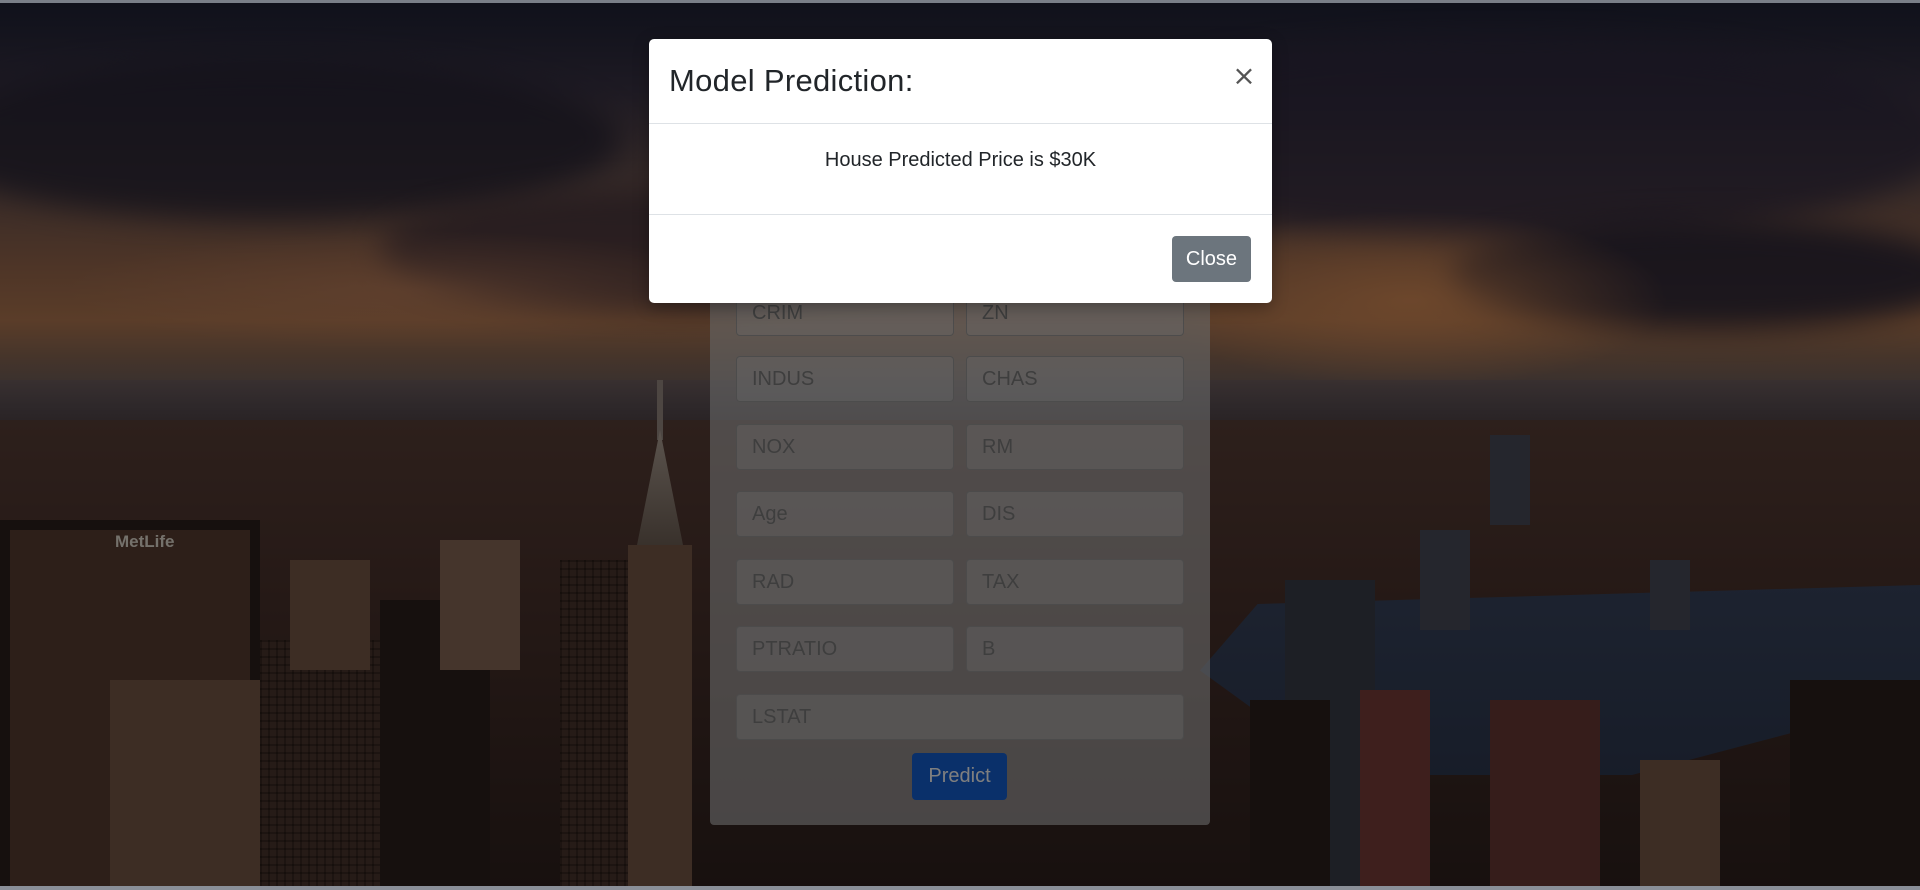 This screenshot has width=1920, height=890. I want to click on close-button: Close, so click(1211, 259).